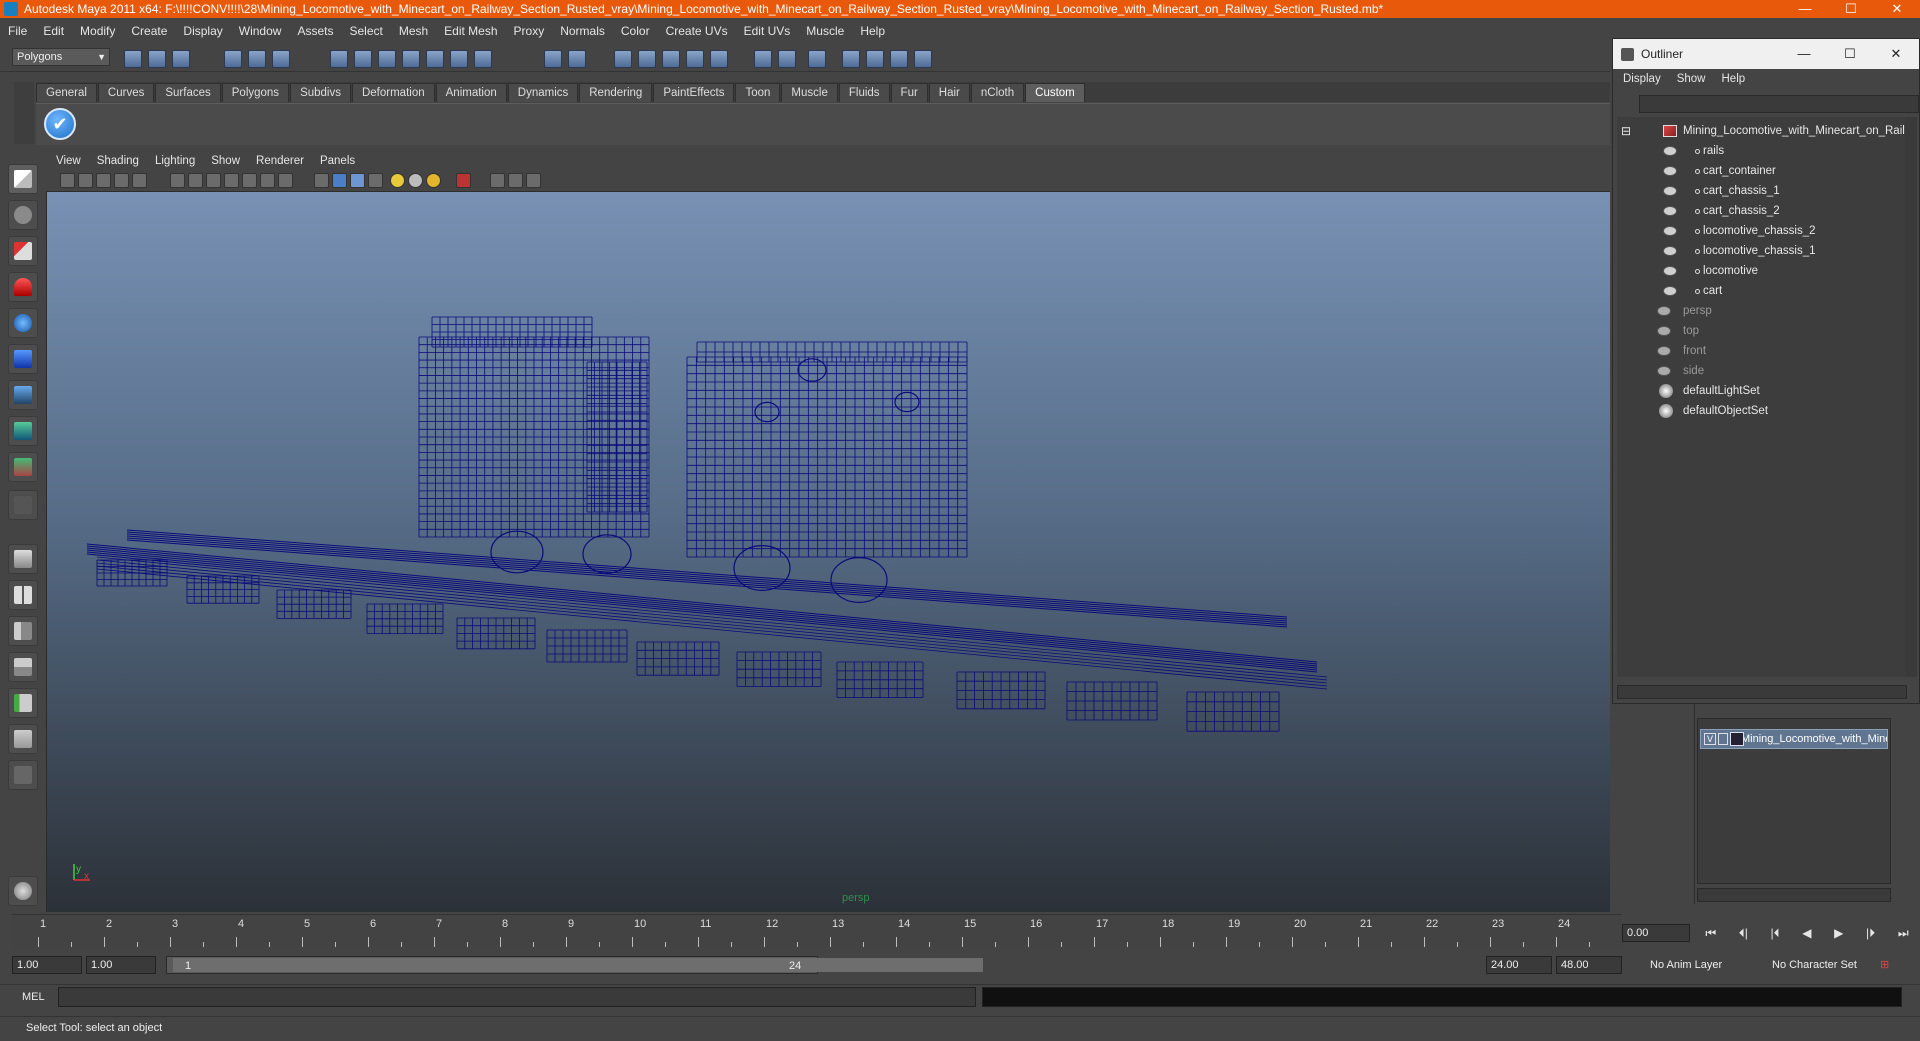  Describe the element at coordinates (1762, 351) in the screenshot. I see `outliner-item-front: front` at that location.